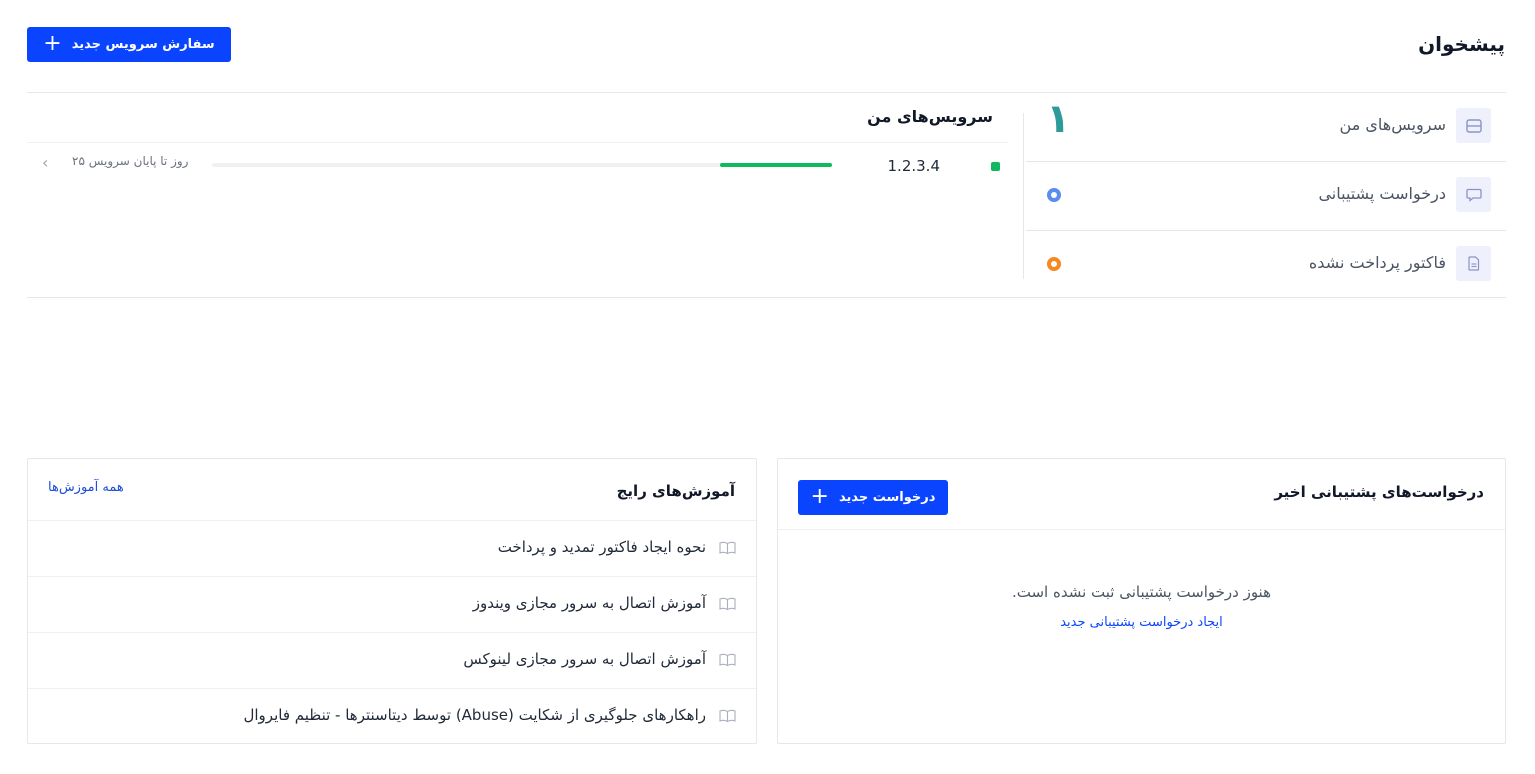 This screenshot has width=1535, height=774. Describe the element at coordinates (1461, 44) in the screenshot. I see `page-title: پیشخوان` at that location.